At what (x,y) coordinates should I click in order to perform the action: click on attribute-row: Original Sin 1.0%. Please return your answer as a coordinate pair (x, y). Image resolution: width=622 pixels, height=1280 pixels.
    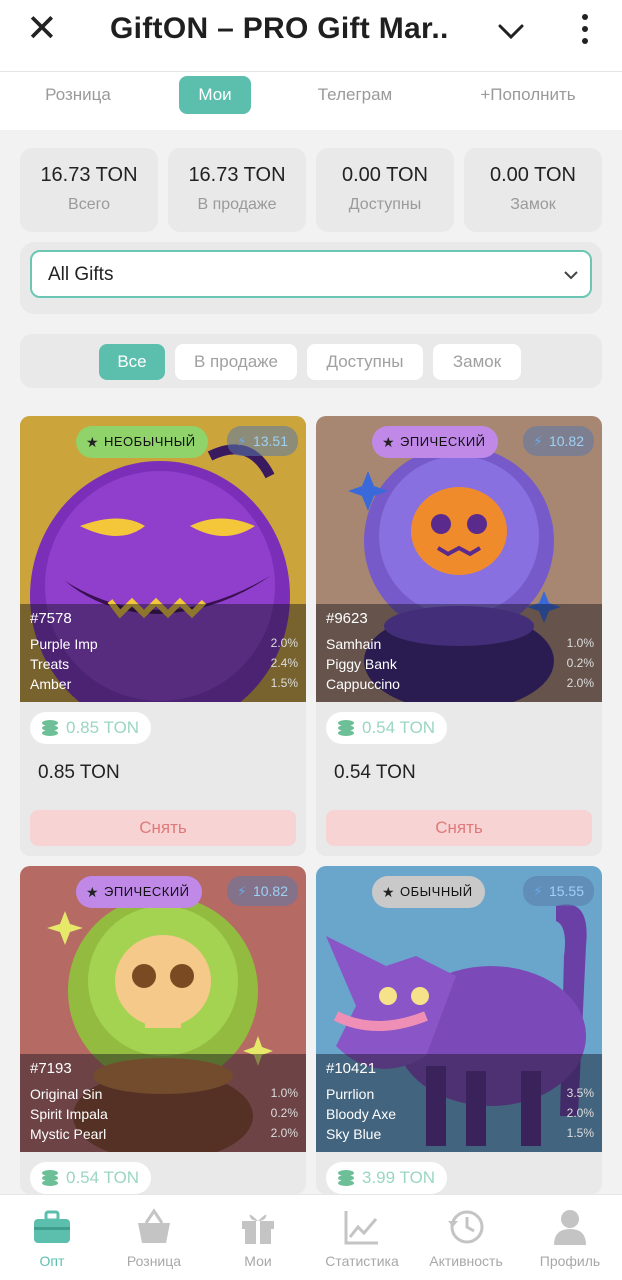
    Looking at the image, I should click on (164, 1096).